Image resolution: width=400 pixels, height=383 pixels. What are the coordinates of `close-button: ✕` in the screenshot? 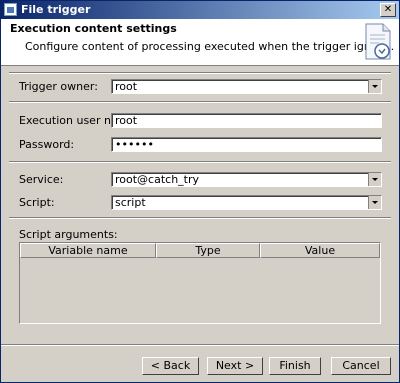 It's located at (388, 10).